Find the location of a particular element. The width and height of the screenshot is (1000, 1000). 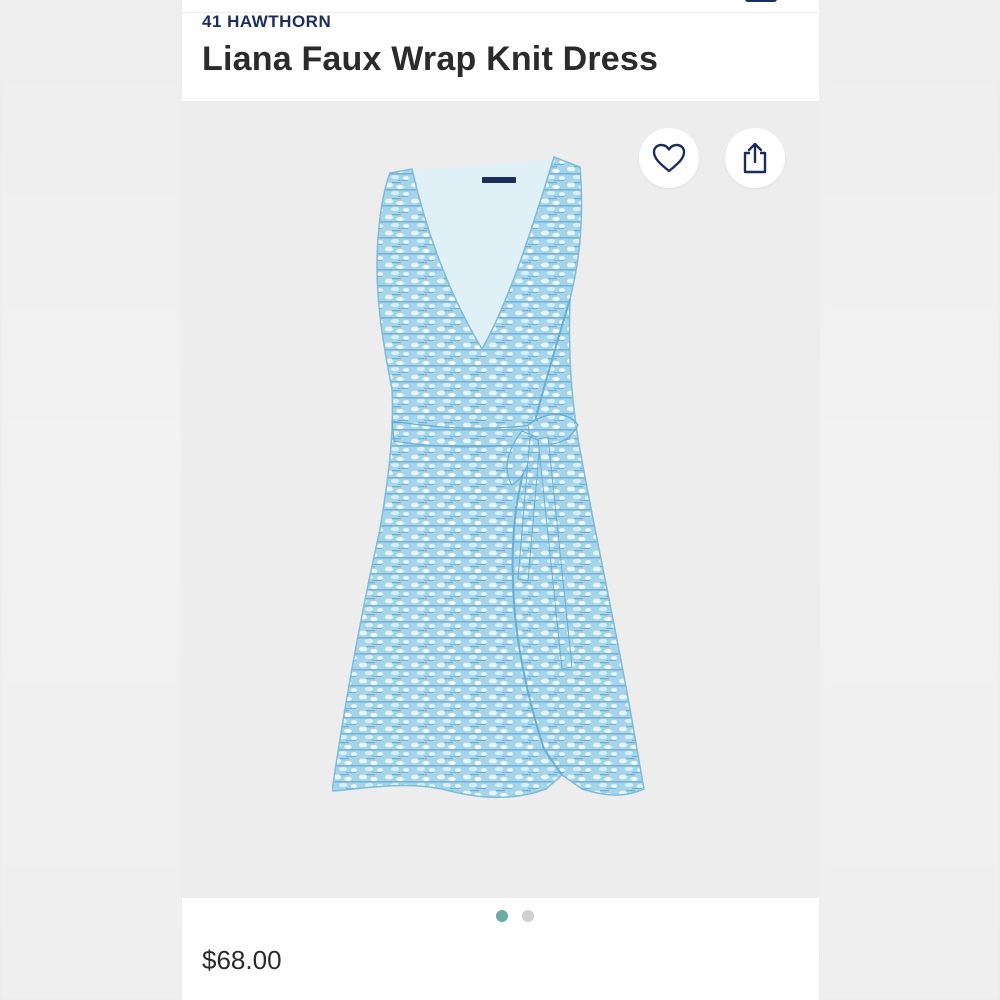

menu-button is located at coordinates (761, 1).